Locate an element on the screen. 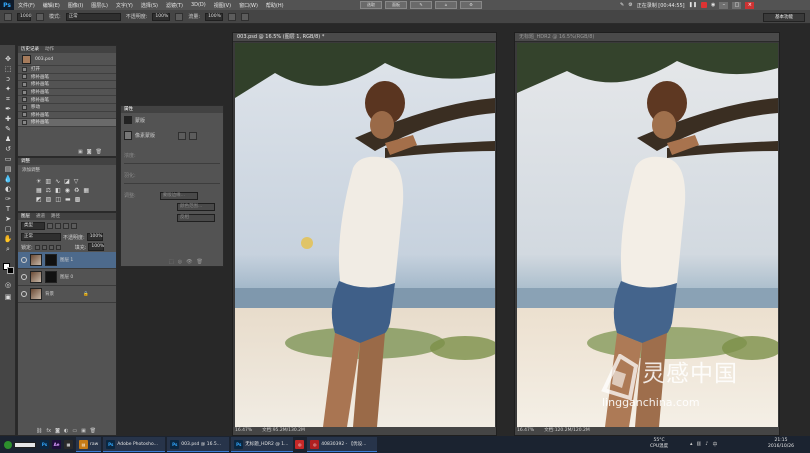 This screenshot has height=453, width=810. gradient-tool-icon: ▤ is located at coordinates (8, 169).